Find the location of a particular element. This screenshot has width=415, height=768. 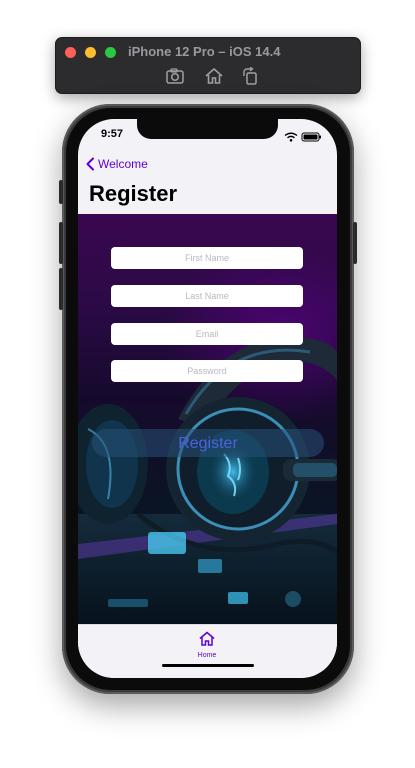

first-name-field is located at coordinates (207, 258).